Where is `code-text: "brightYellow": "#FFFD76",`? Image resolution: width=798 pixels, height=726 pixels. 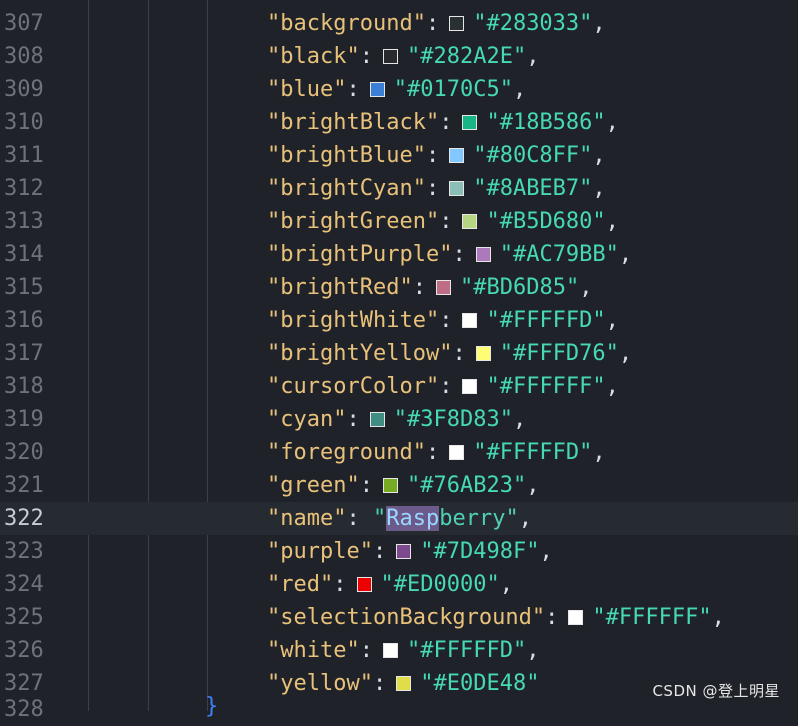
code-text: "brightYellow": "#FFFD76", is located at coordinates (450, 353).